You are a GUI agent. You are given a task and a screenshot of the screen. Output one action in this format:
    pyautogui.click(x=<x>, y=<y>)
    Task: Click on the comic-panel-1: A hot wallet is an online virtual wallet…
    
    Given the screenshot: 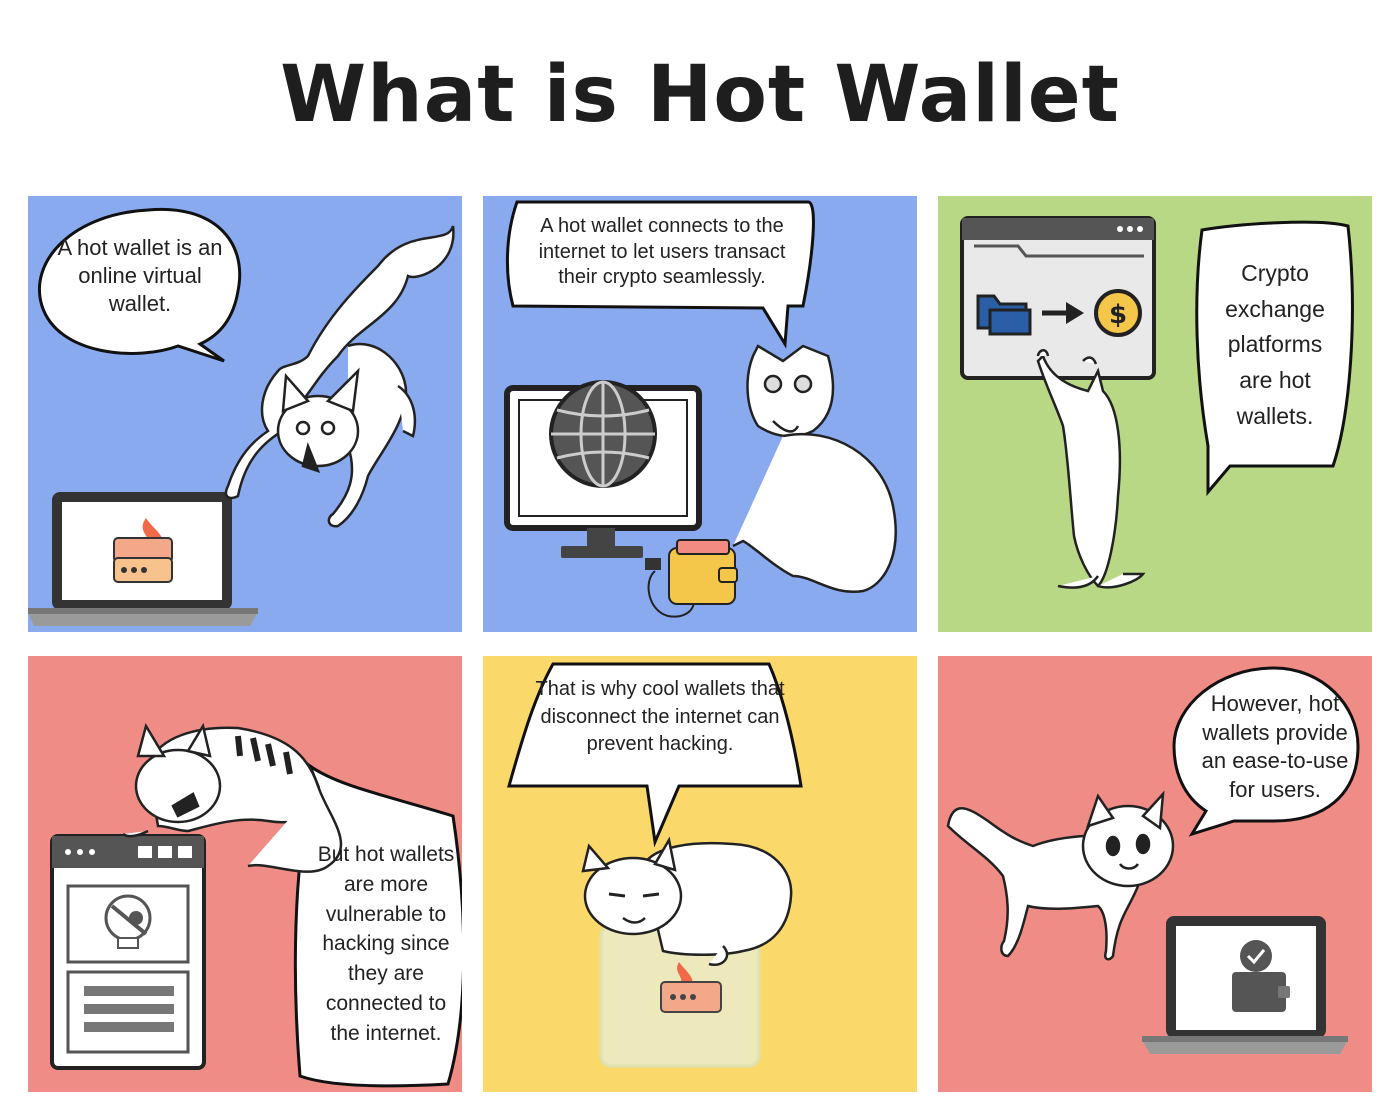 What is the action you would take?
    pyautogui.click(x=245, y=414)
    